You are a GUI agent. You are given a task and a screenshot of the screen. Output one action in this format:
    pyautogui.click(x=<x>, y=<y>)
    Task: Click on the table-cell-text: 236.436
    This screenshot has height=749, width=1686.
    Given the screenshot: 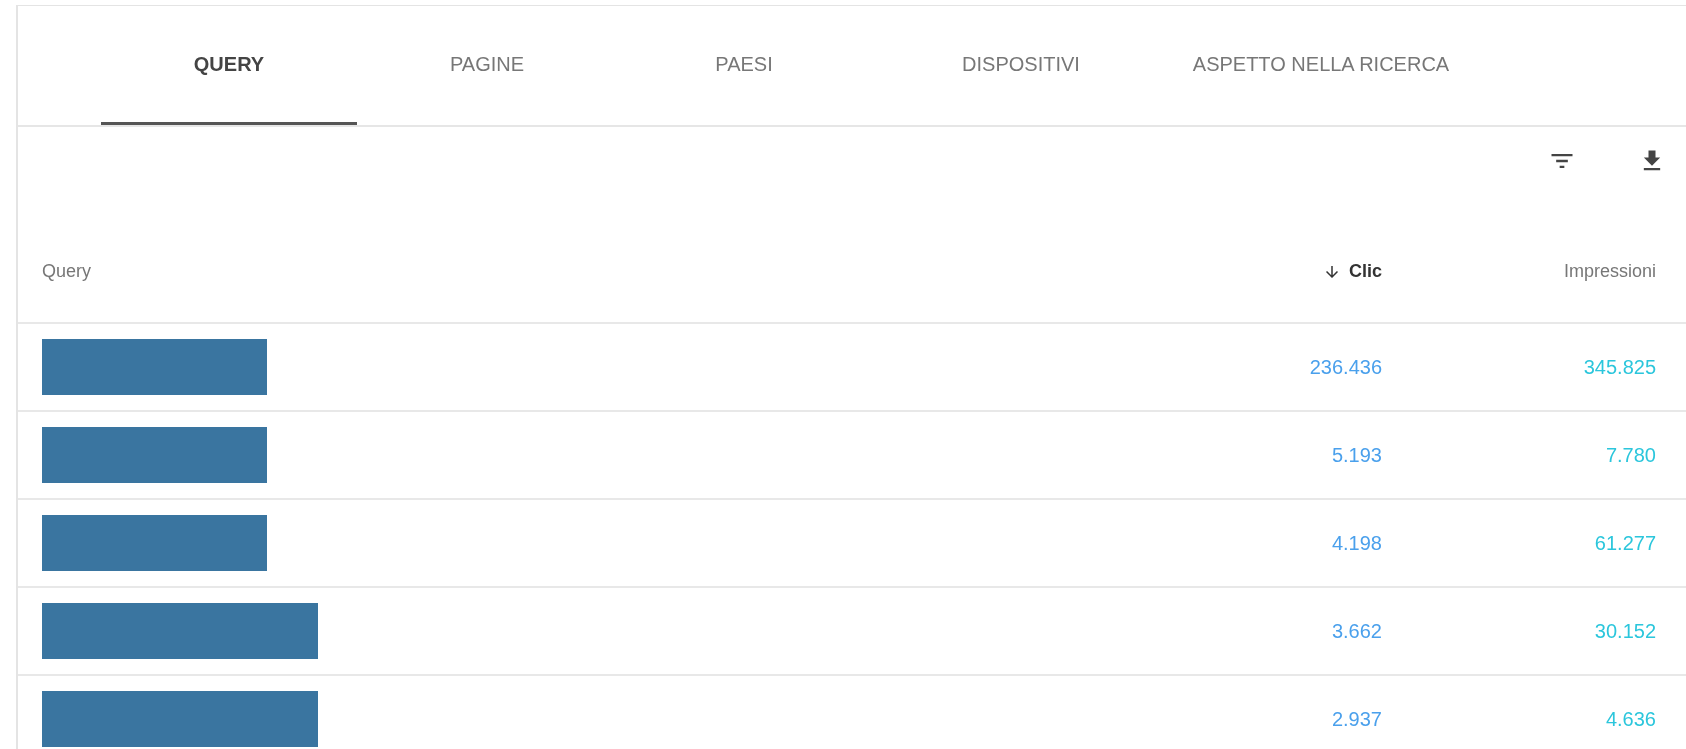 What is the action you would take?
    pyautogui.click(x=1345, y=367)
    